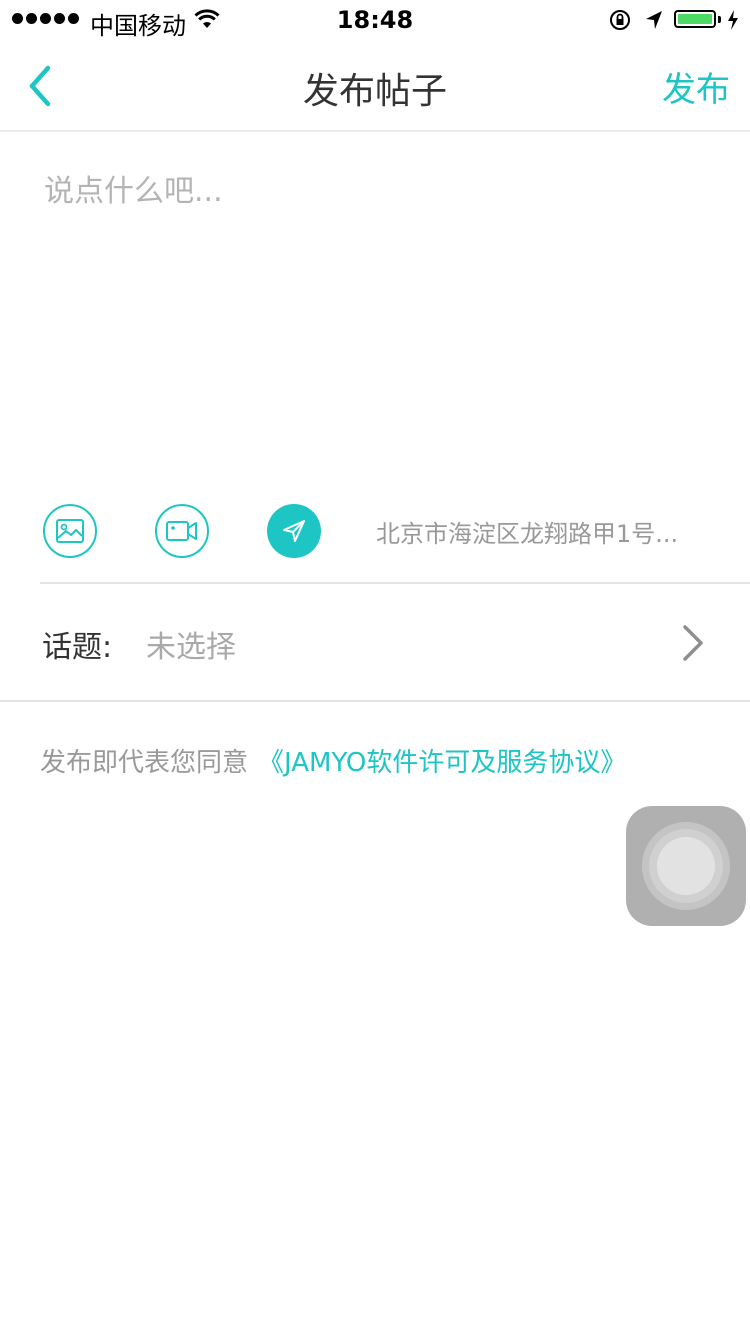 The width and height of the screenshot is (750, 1334). I want to click on agreement-prefix: 发布即代表您同意, so click(144, 763).